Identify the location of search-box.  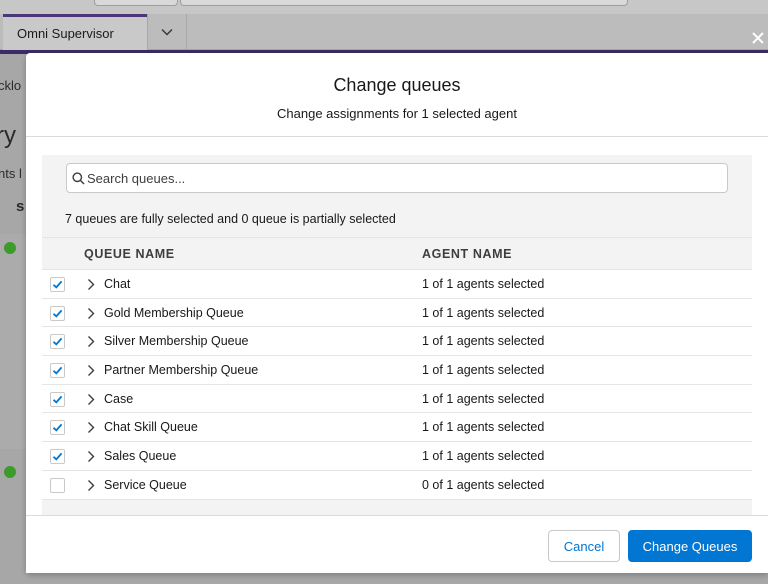
(397, 178).